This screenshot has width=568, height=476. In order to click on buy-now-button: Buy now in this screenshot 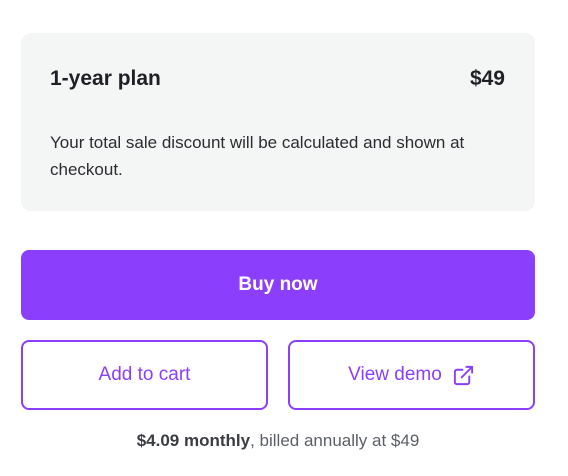, I will do `click(278, 285)`.